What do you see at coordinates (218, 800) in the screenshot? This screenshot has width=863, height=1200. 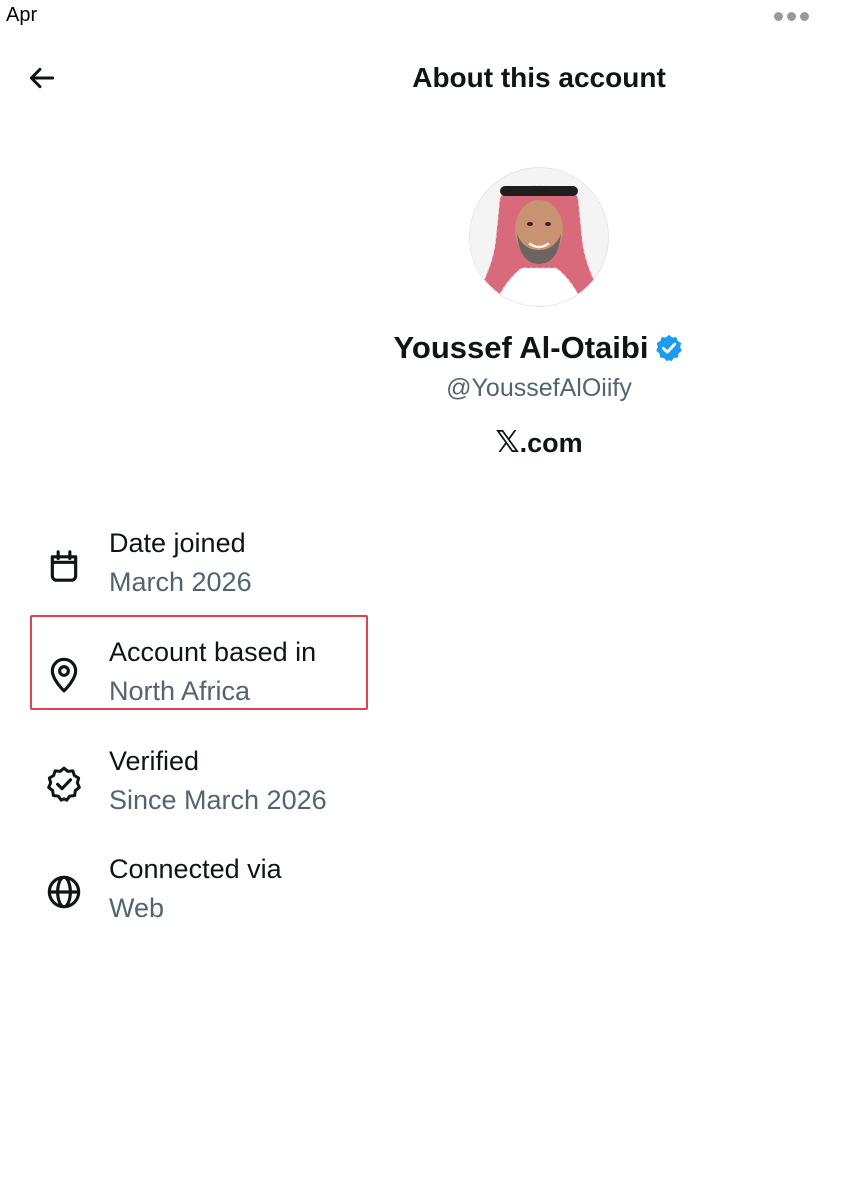 I see `verified-value: Since March 2026` at bounding box center [218, 800].